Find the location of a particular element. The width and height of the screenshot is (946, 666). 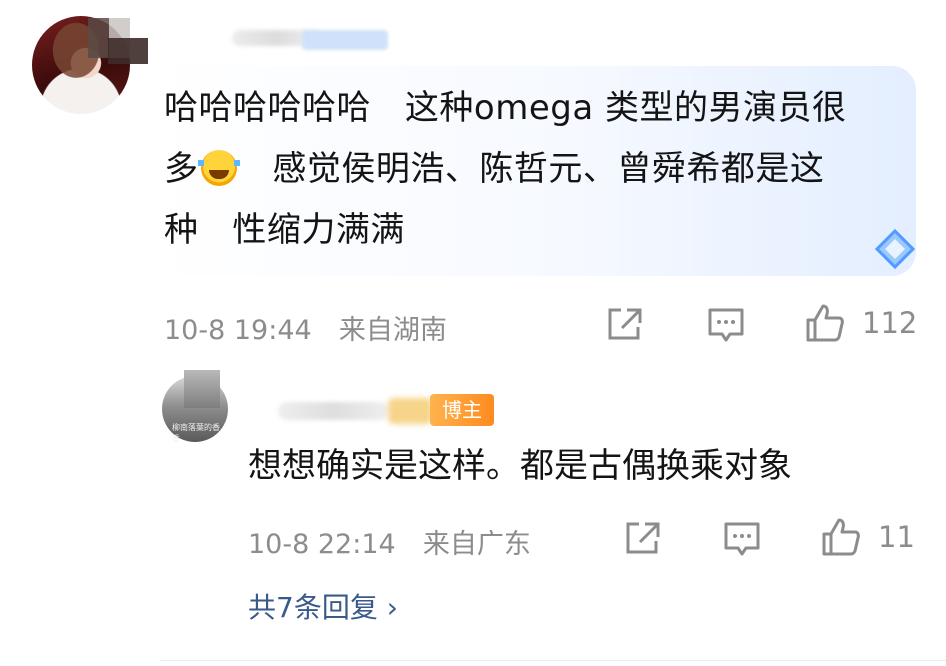

crown-icon is located at coordinates (410, 411).